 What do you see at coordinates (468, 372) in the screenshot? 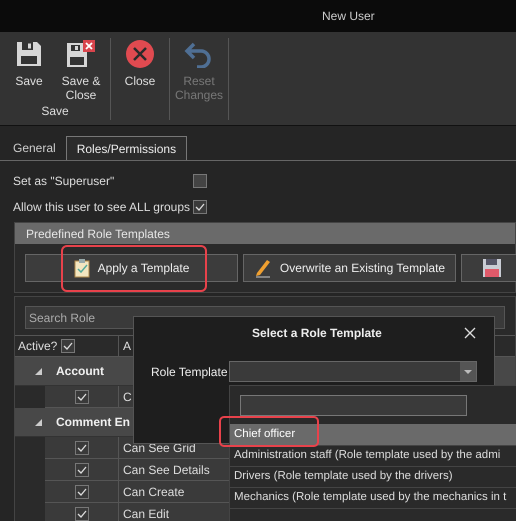
I see `dropdown-caret-icon` at bounding box center [468, 372].